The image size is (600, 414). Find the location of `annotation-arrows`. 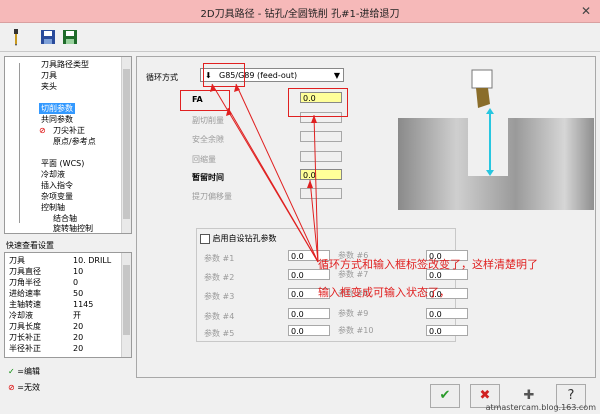

annotation-arrows is located at coordinates (264, 173).